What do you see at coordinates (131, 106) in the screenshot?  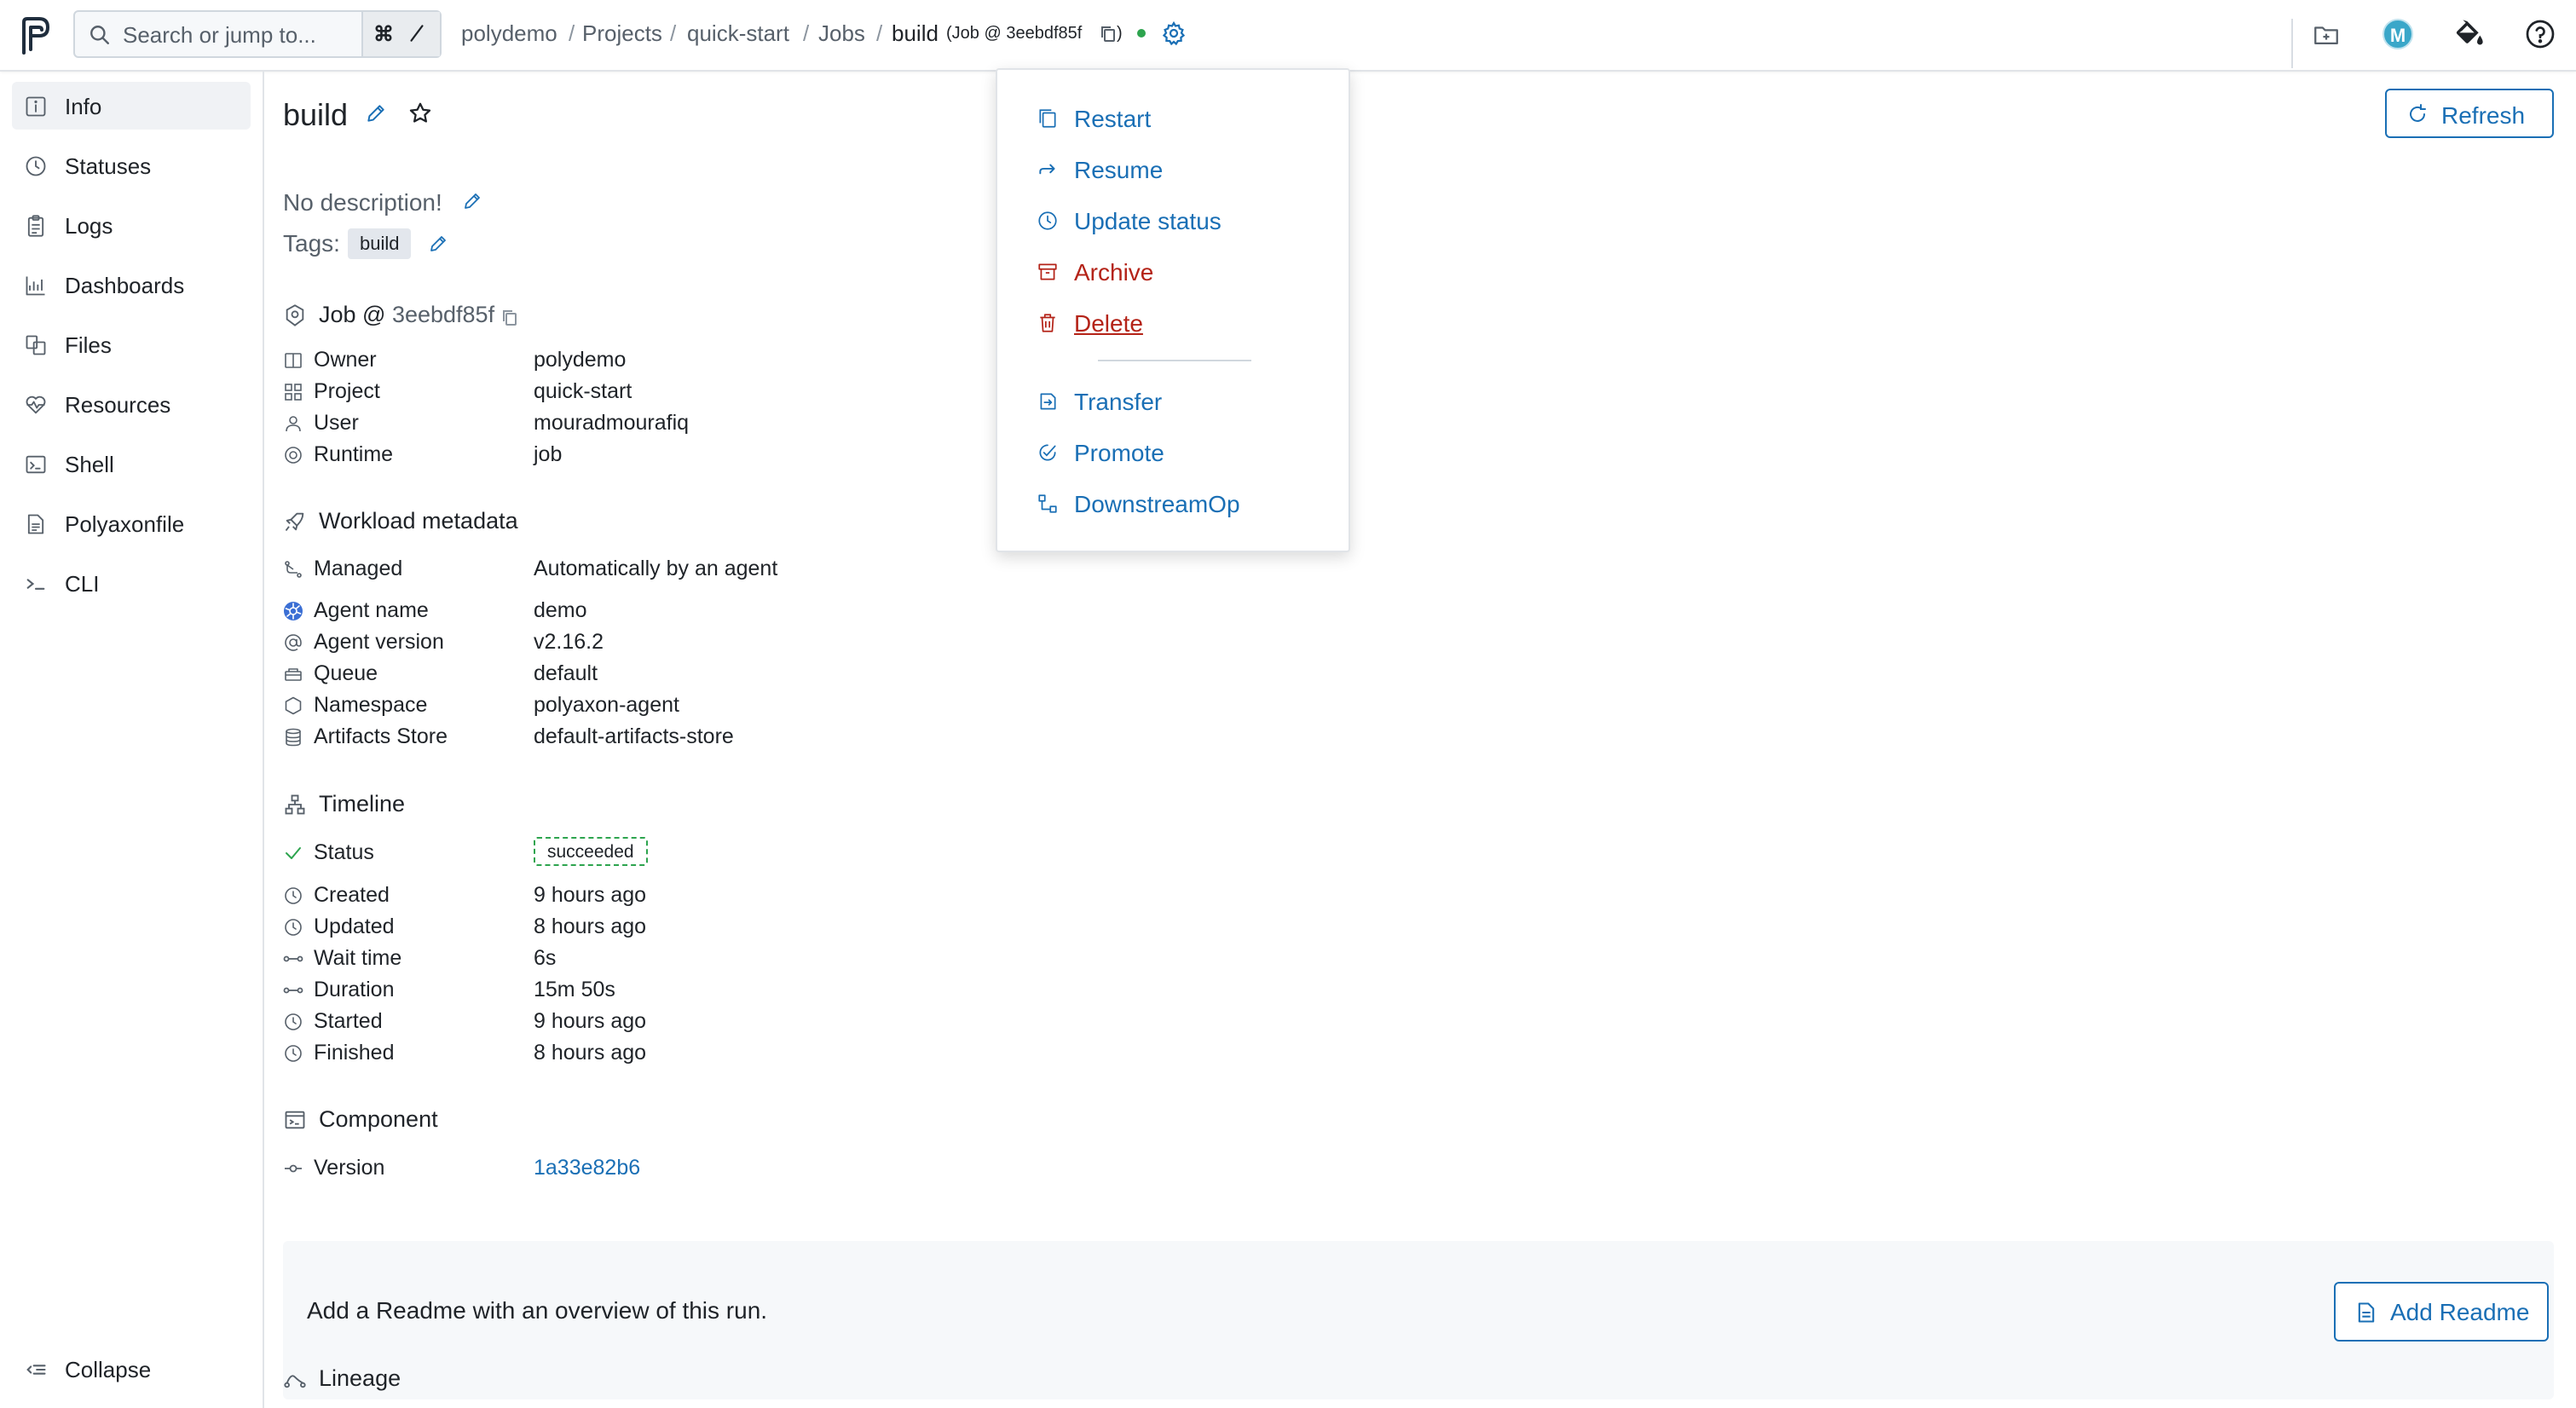 I see `sidebar-item-info: Info` at bounding box center [131, 106].